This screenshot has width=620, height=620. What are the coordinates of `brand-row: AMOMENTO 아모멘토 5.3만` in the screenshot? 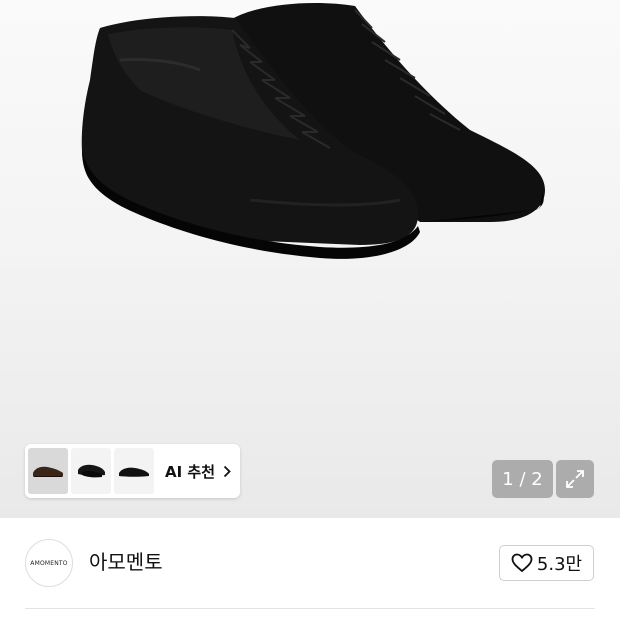 It's located at (310, 563).